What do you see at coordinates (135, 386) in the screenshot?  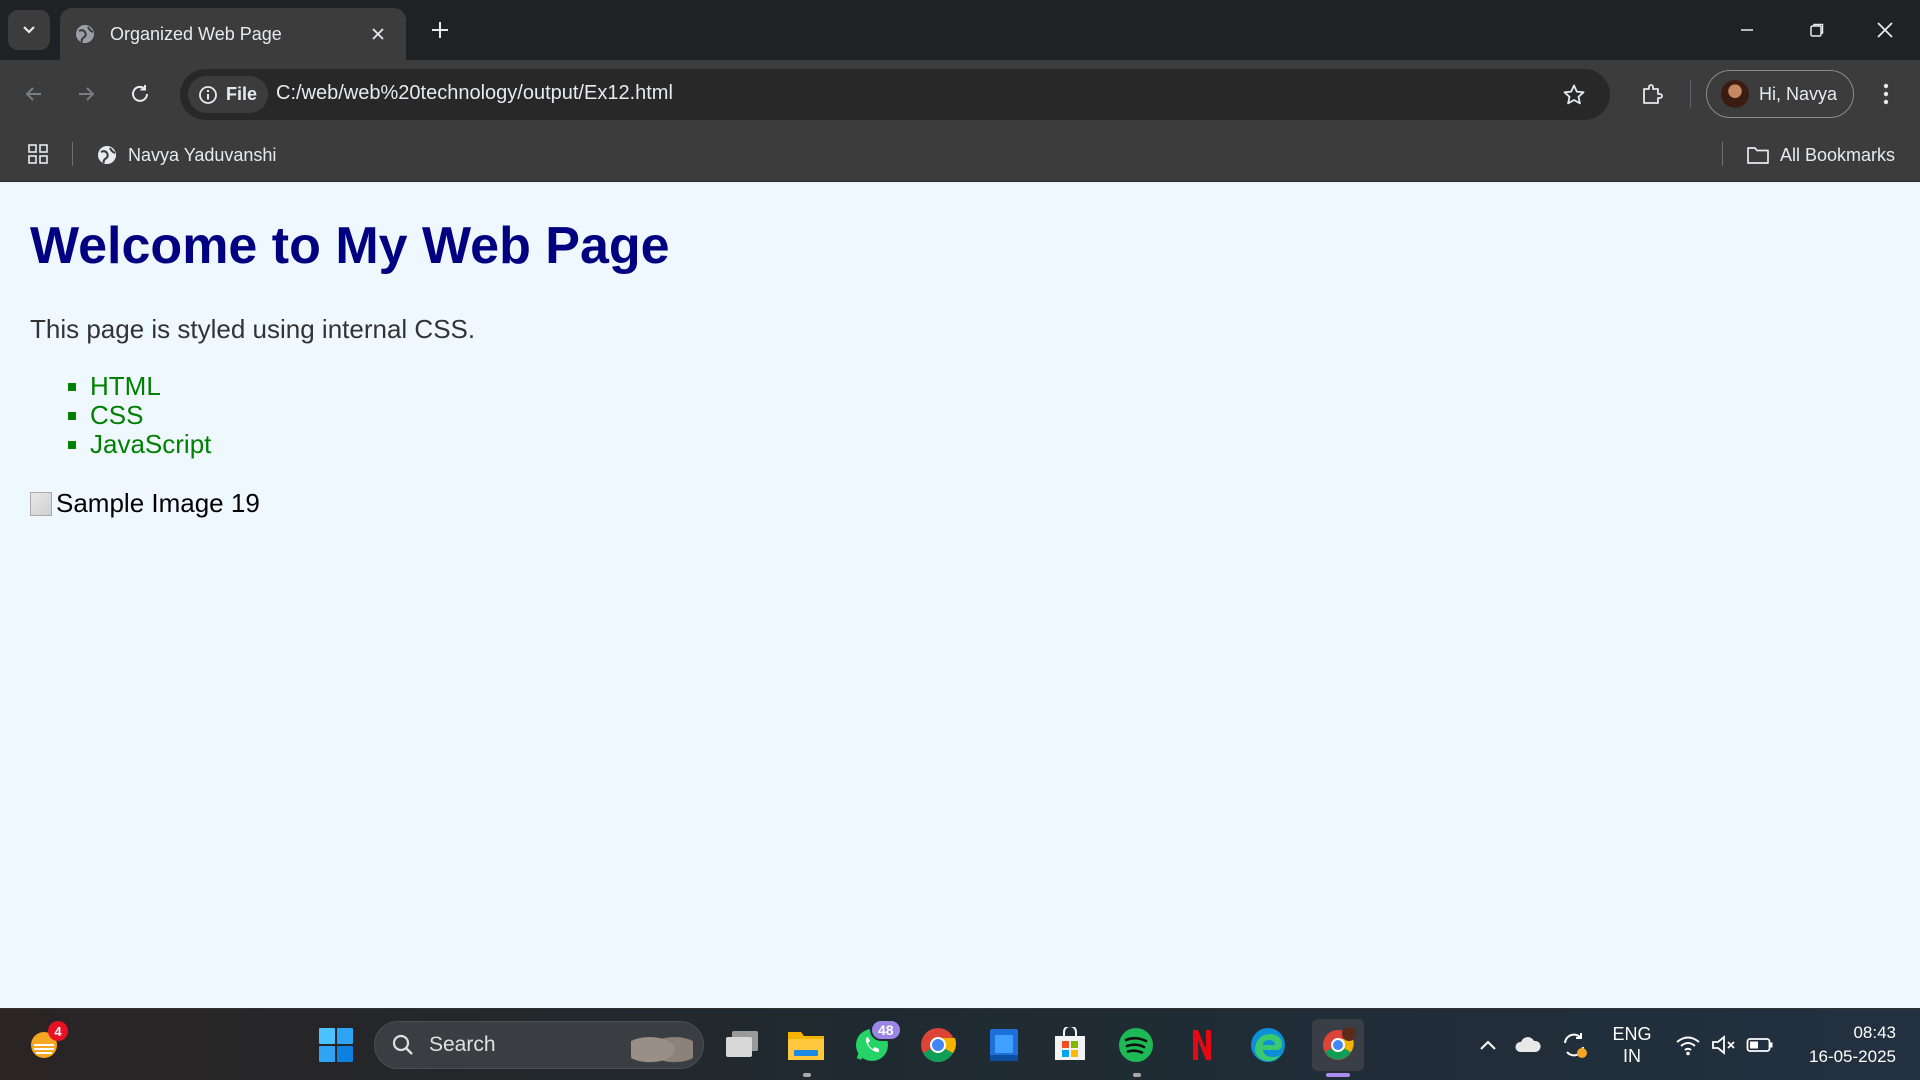 I see `list-item: HTML` at bounding box center [135, 386].